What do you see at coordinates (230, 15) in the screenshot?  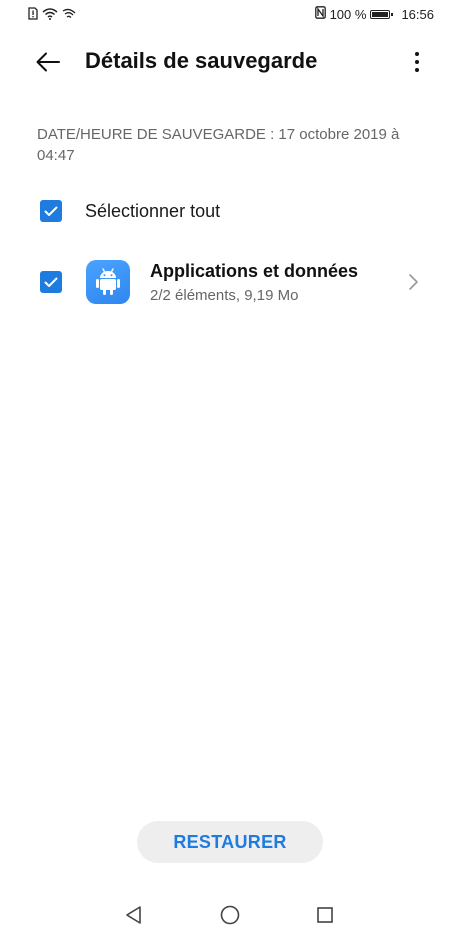 I see `status-bar: 100 % 16:56` at bounding box center [230, 15].